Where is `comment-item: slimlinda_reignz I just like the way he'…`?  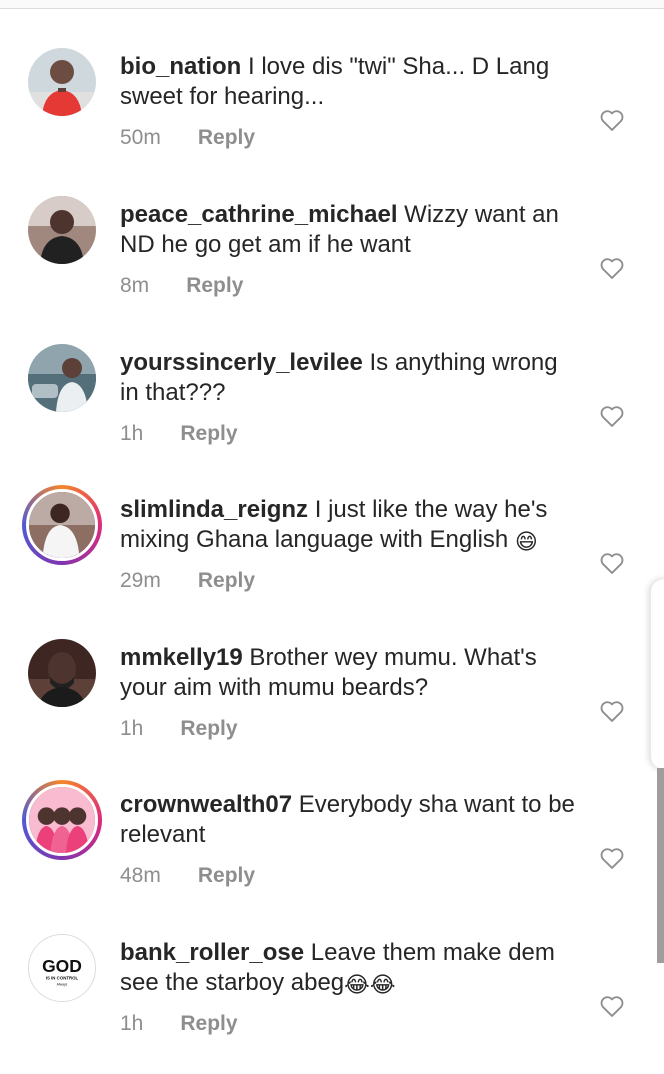
comment-item: slimlinda_reignz I just like the way he'… is located at coordinates (332, 557).